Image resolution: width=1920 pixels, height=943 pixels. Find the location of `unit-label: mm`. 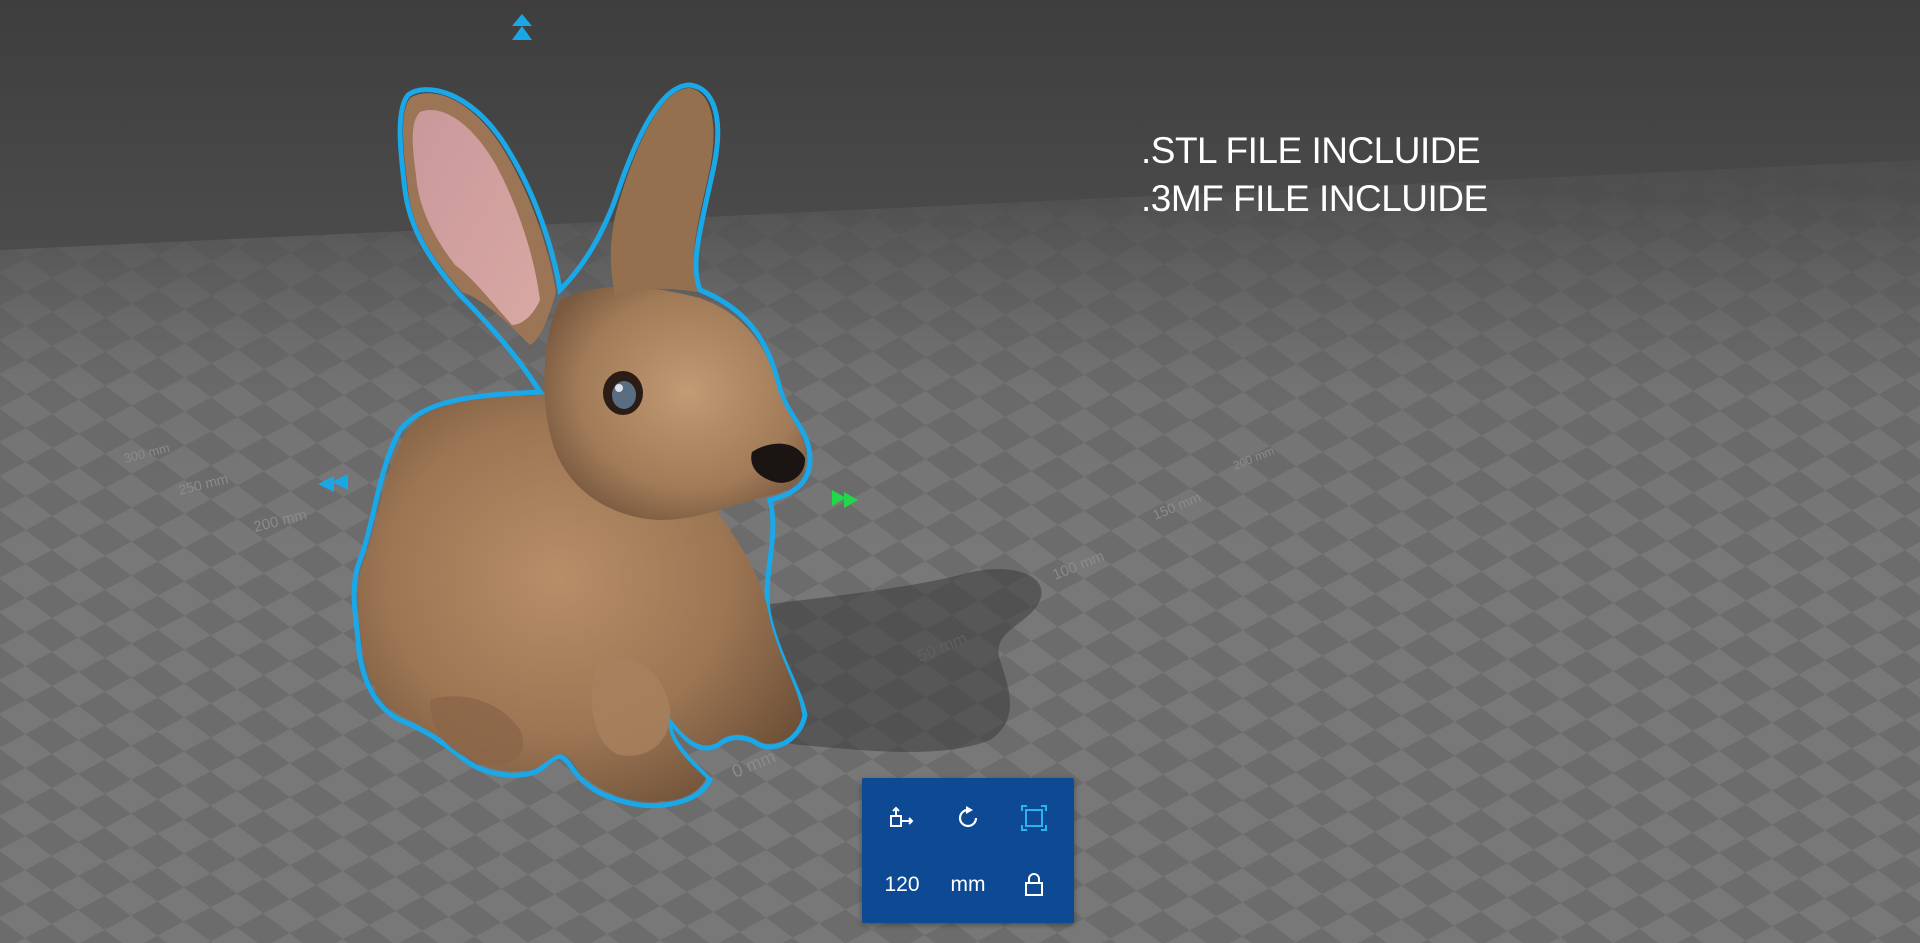

unit-label: mm is located at coordinates (968, 885).